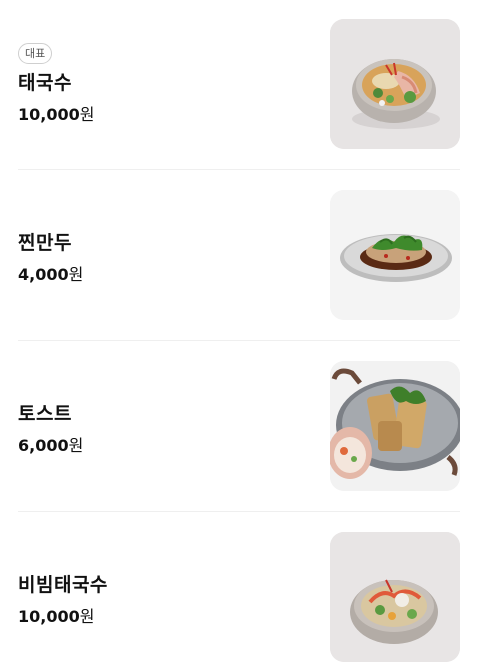 The width and height of the screenshot is (478, 662). What do you see at coordinates (50, 427) in the screenshot?
I see `menu-item-info: 토스트 6,000원` at bounding box center [50, 427].